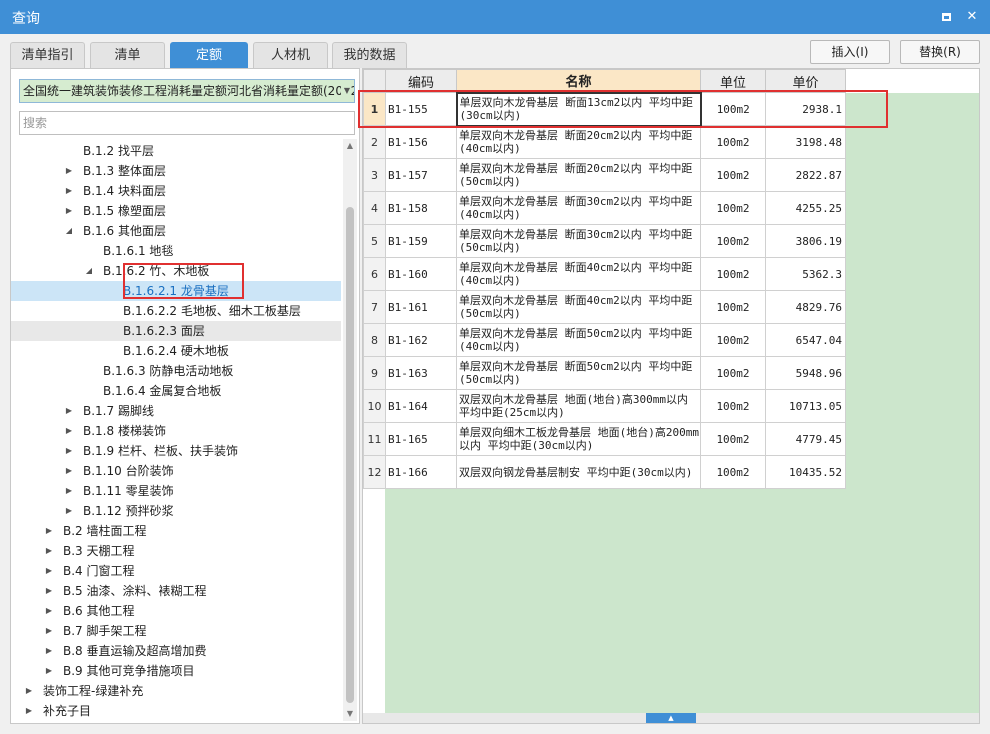 The width and height of the screenshot is (990, 734). Describe the element at coordinates (350, 146) in the screenshot. I see `scroll-up-icon: ▲` at that location.